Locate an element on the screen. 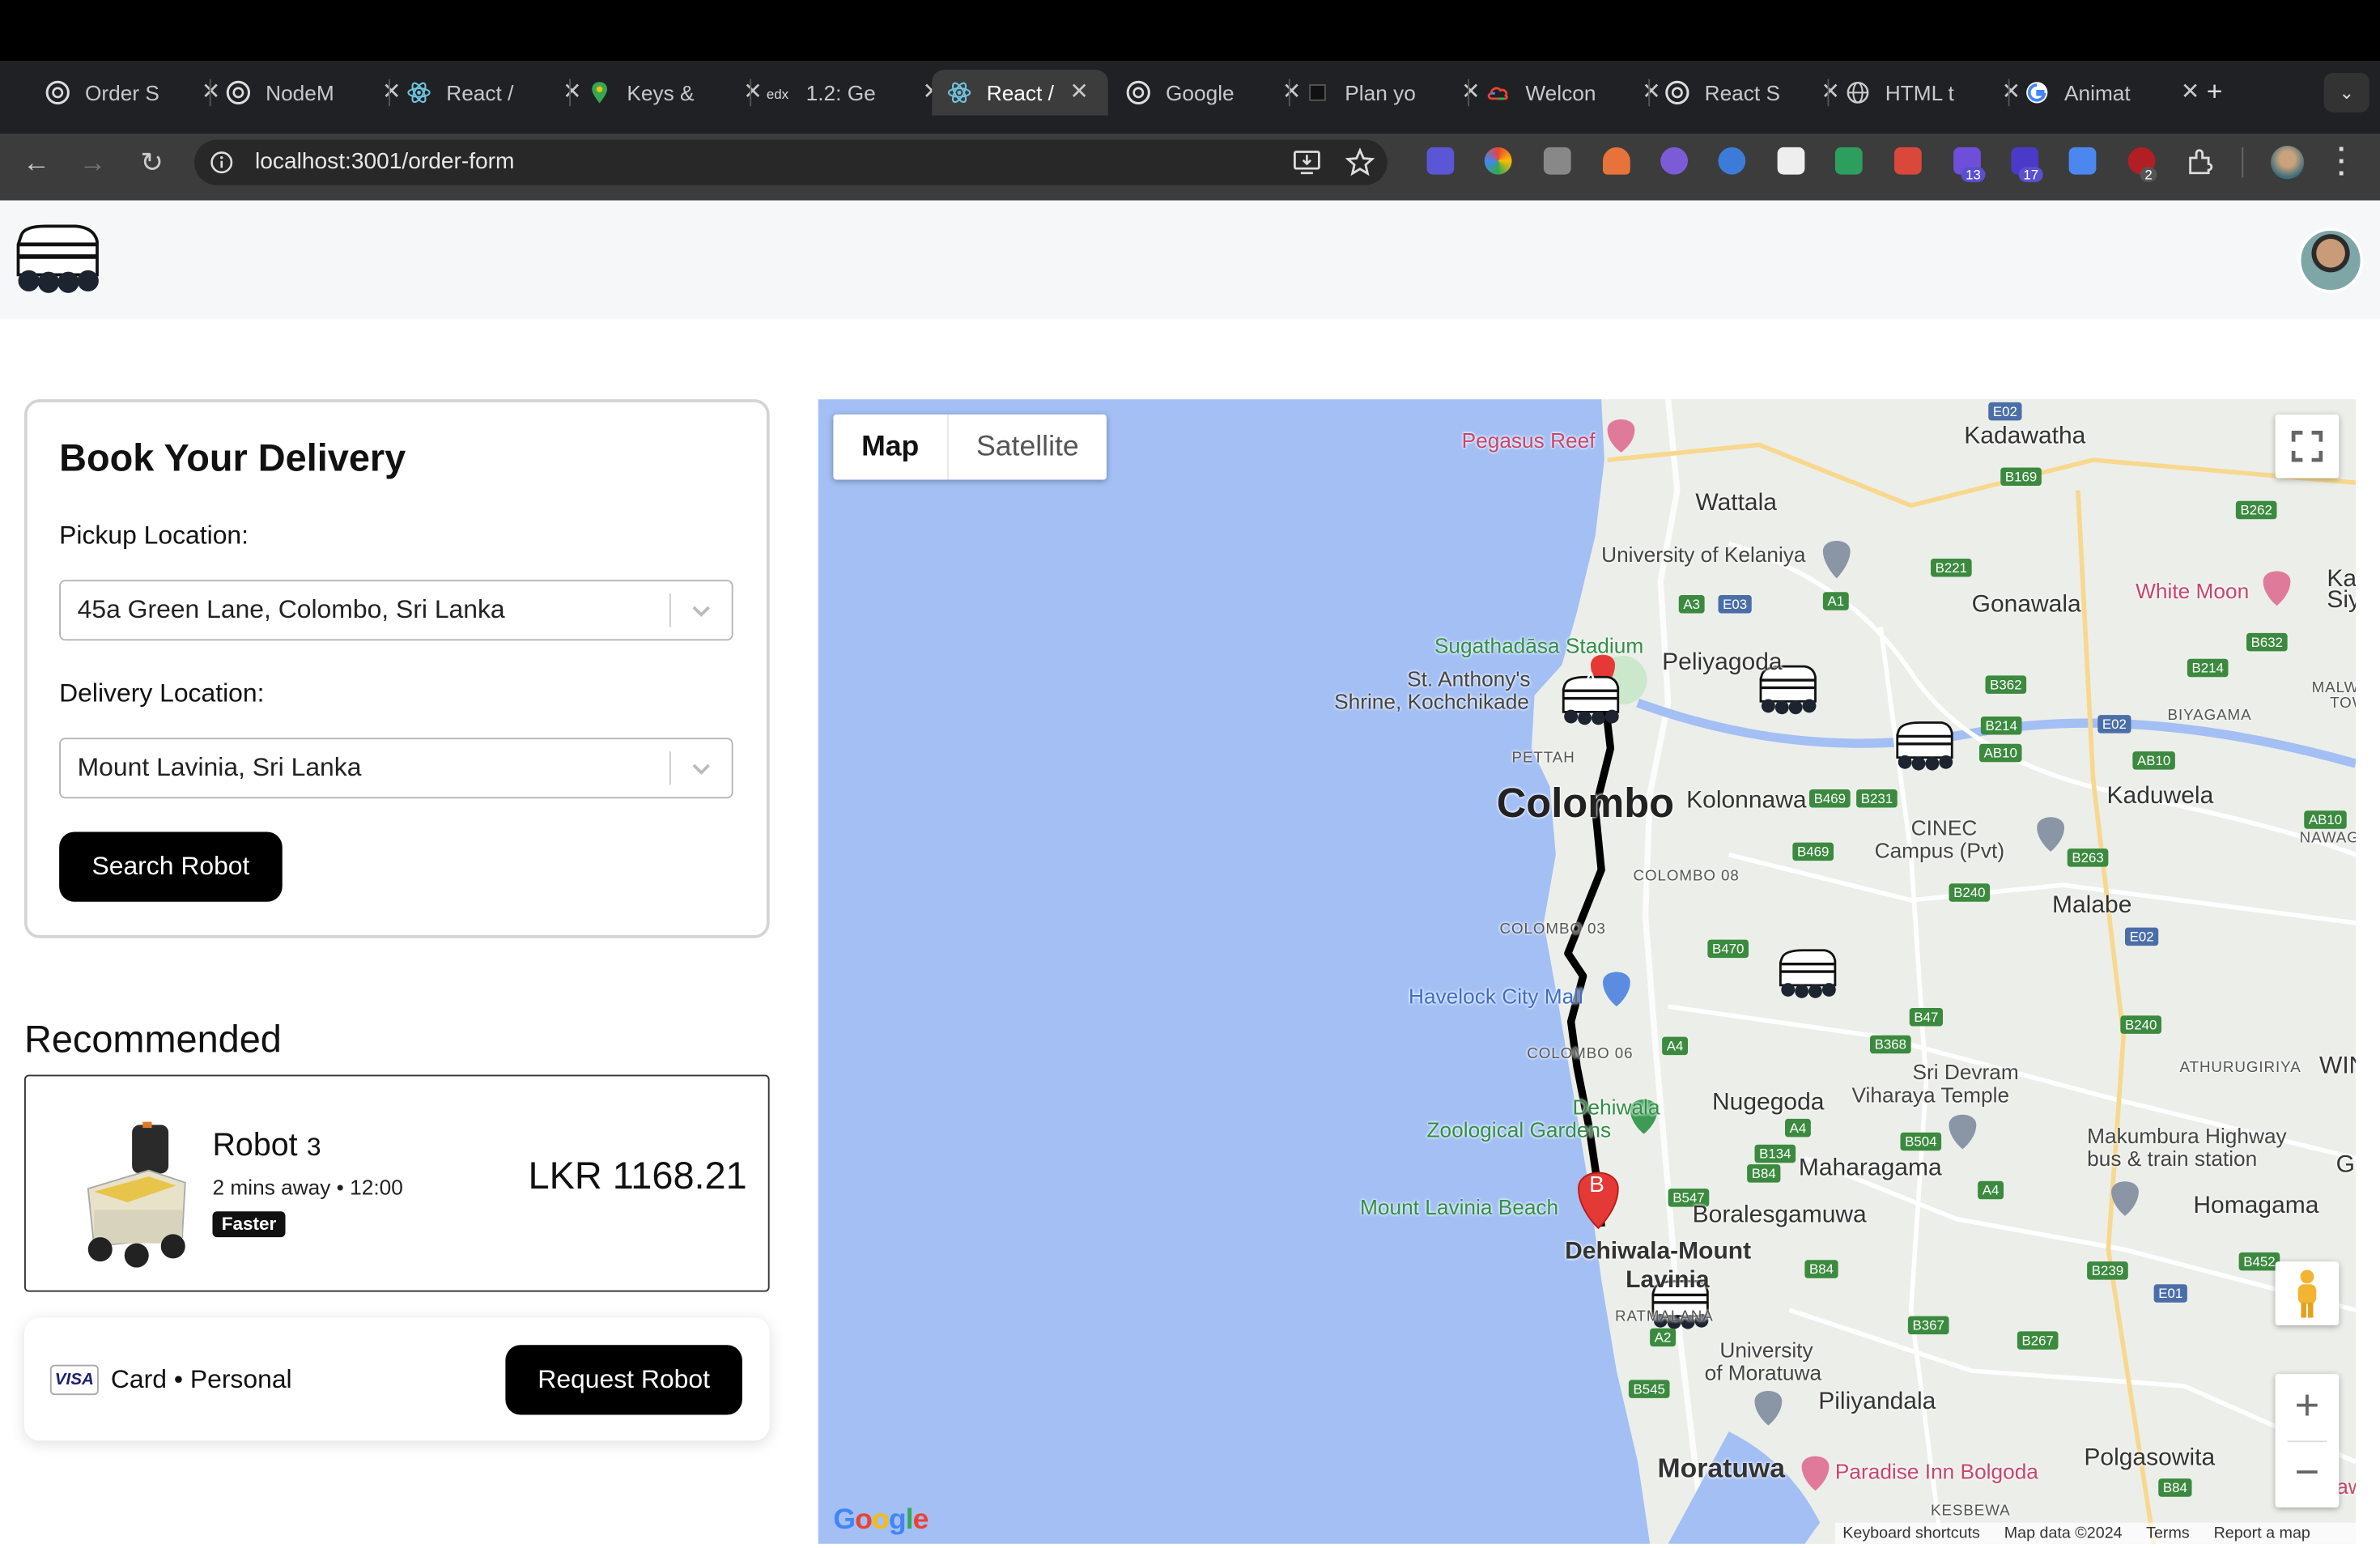  google-icon is located at coordinates (2037, 93).